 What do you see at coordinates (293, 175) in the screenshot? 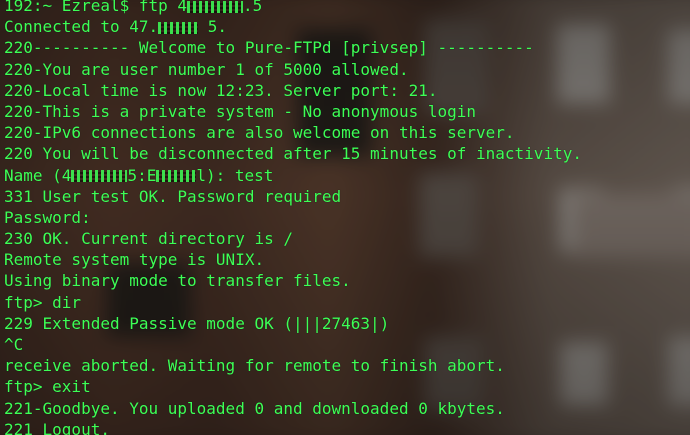
I see `terminal-line-name-prompt: Name (4 5:E l): test` at bounding box center [293, 175].